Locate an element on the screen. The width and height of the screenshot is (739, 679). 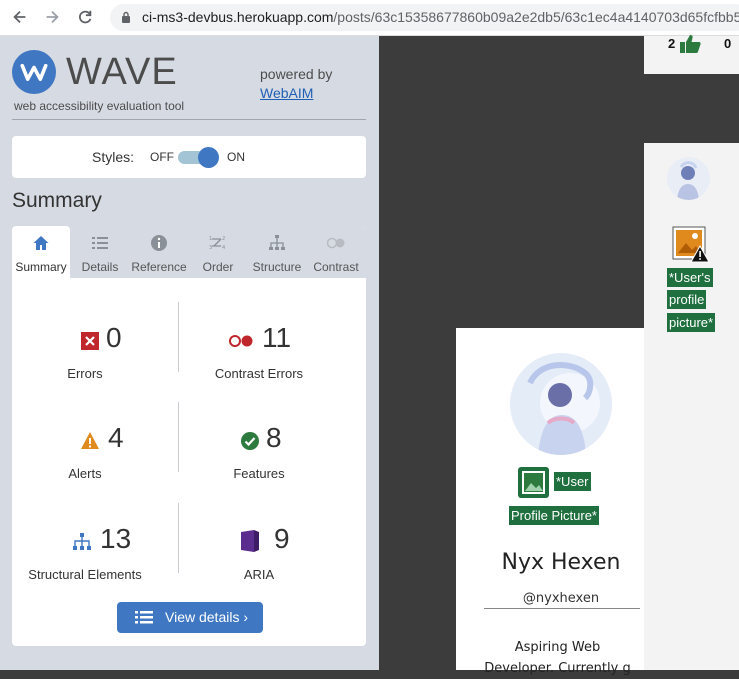
wave-logo-icon is located at coordinates (34, 72).